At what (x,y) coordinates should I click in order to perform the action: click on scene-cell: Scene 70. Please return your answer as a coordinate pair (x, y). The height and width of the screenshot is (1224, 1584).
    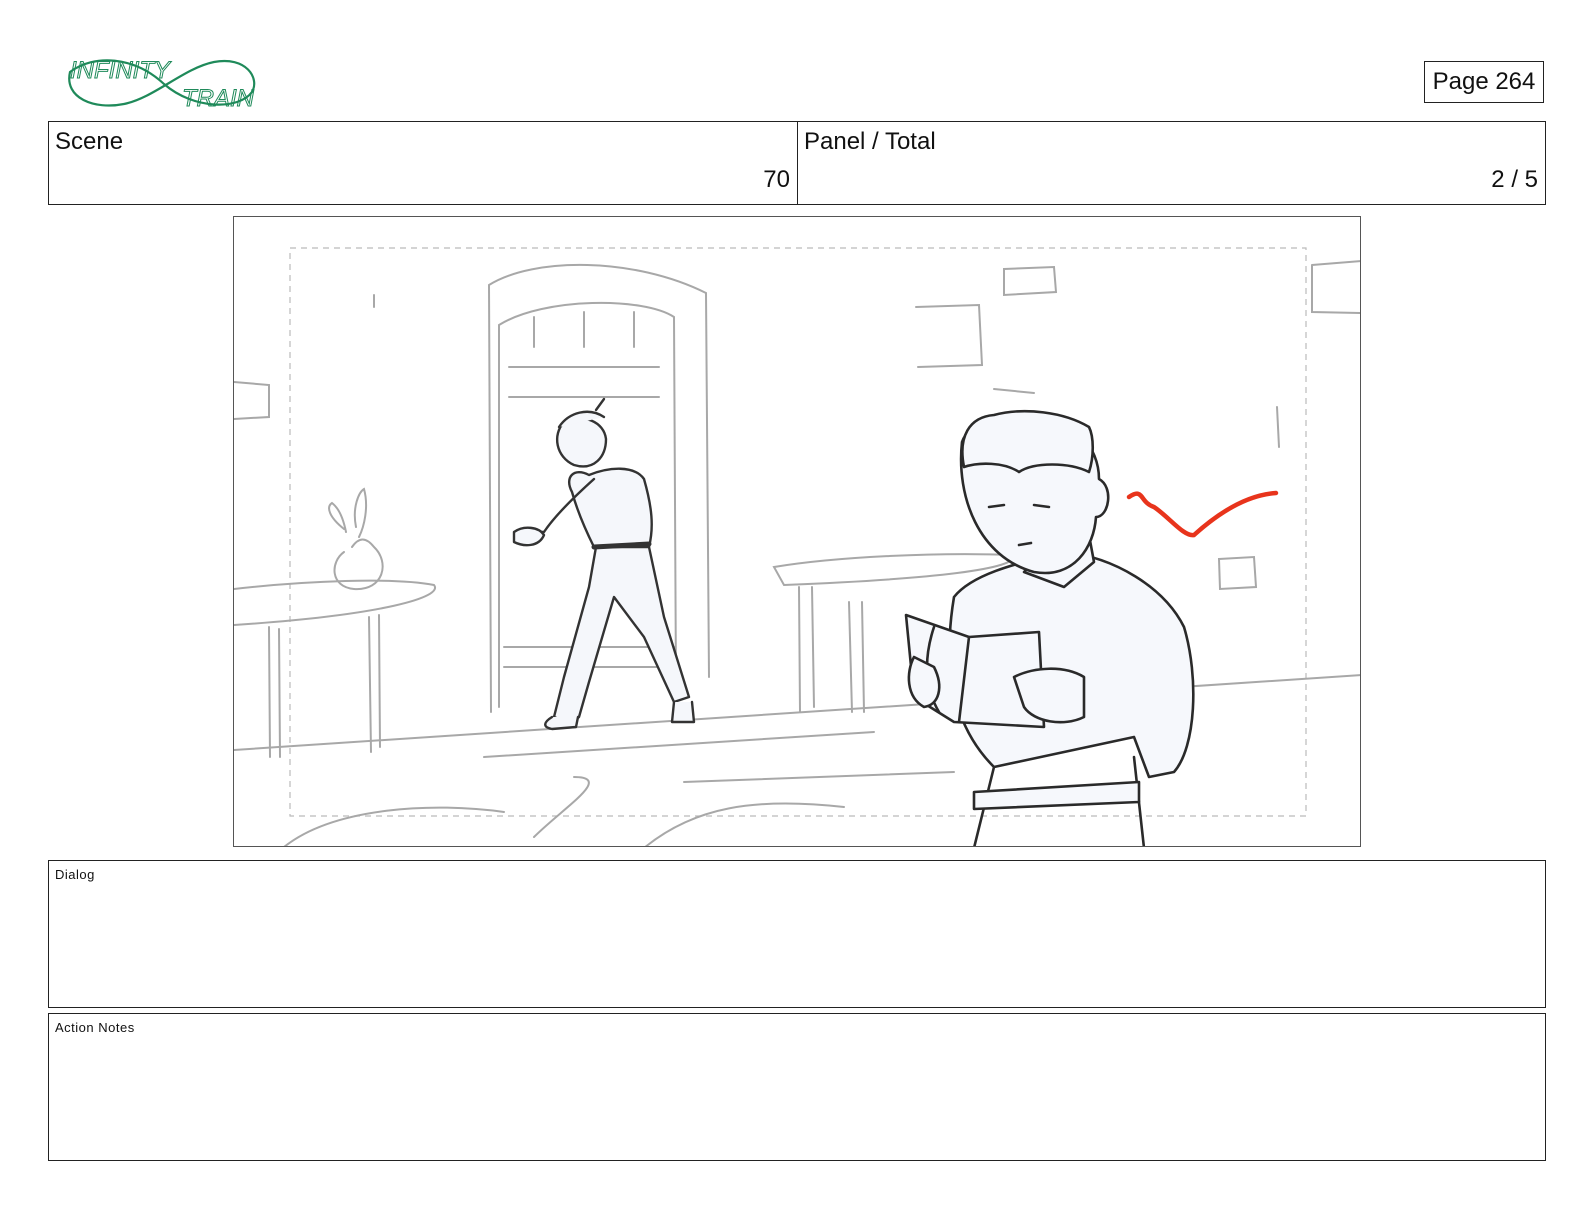
    Looking at the image, I should click on (423, 163).